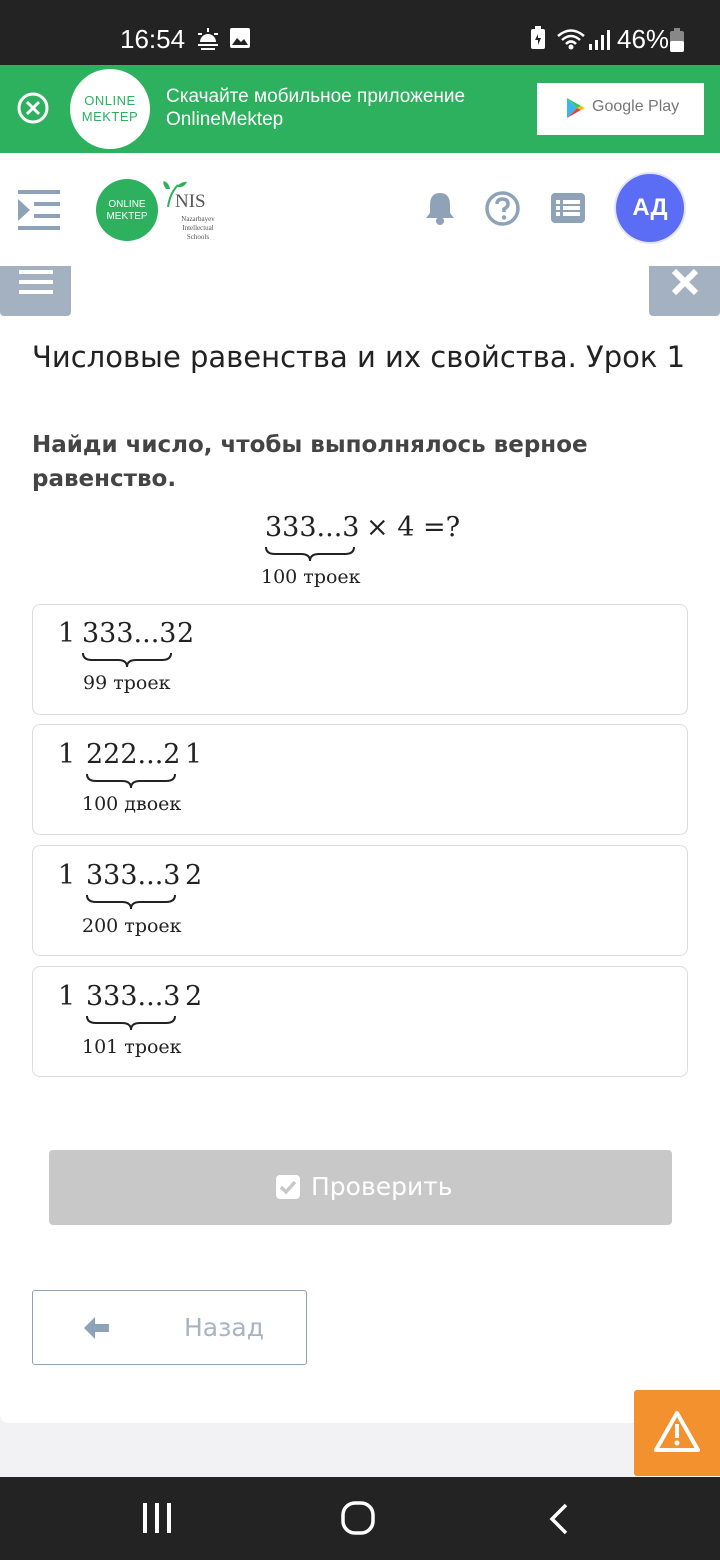 The image size is (720, 1560). I want to click on lesson-menu-button, so click(35, 291).